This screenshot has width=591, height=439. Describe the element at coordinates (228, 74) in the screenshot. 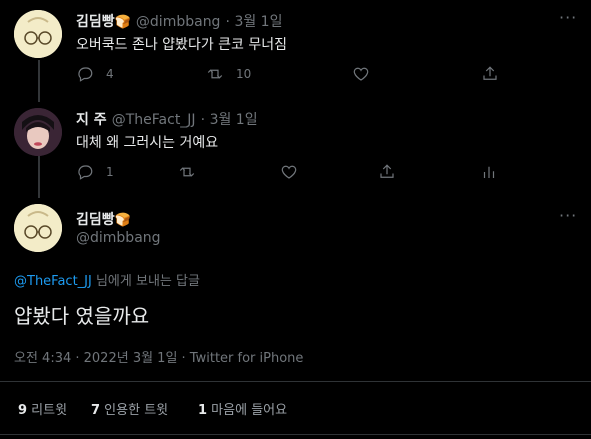

I see `retweet-button: 10` at that location.